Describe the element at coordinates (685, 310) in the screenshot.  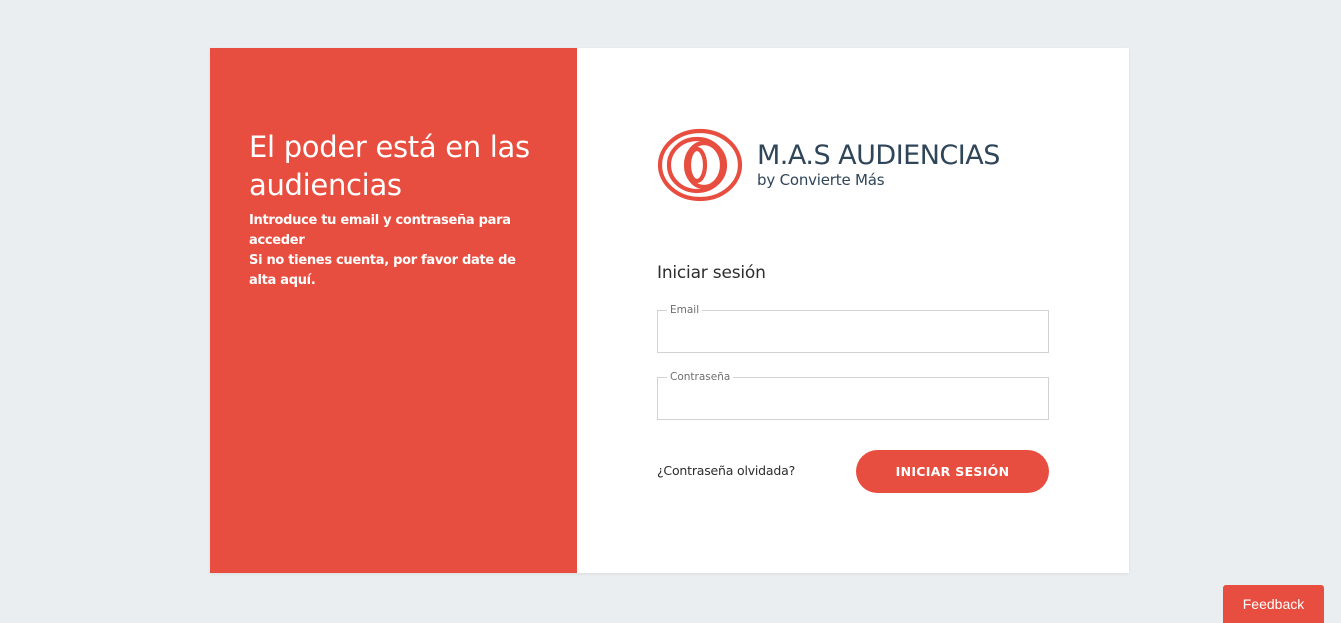
I see `email-label: Email` at that location.